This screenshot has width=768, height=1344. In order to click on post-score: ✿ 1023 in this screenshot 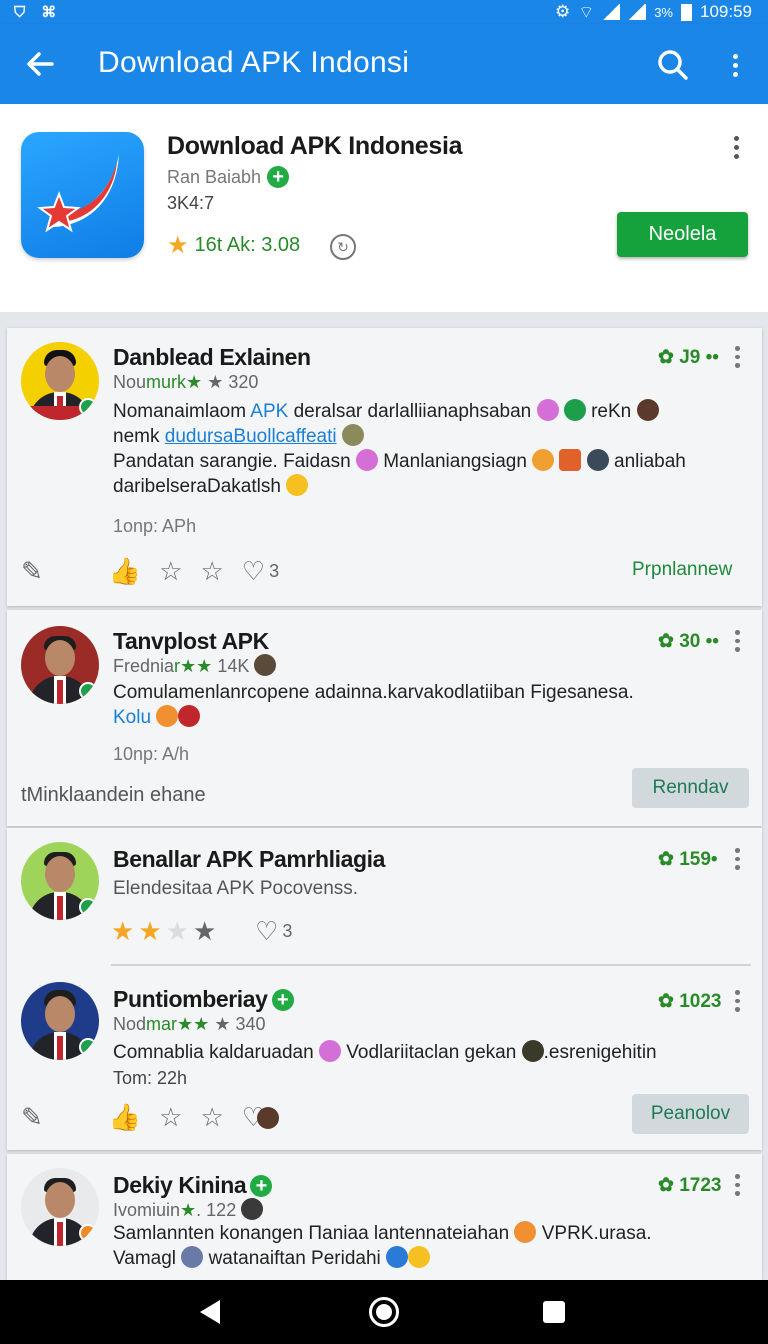, I will do `click(690, 1001)`.